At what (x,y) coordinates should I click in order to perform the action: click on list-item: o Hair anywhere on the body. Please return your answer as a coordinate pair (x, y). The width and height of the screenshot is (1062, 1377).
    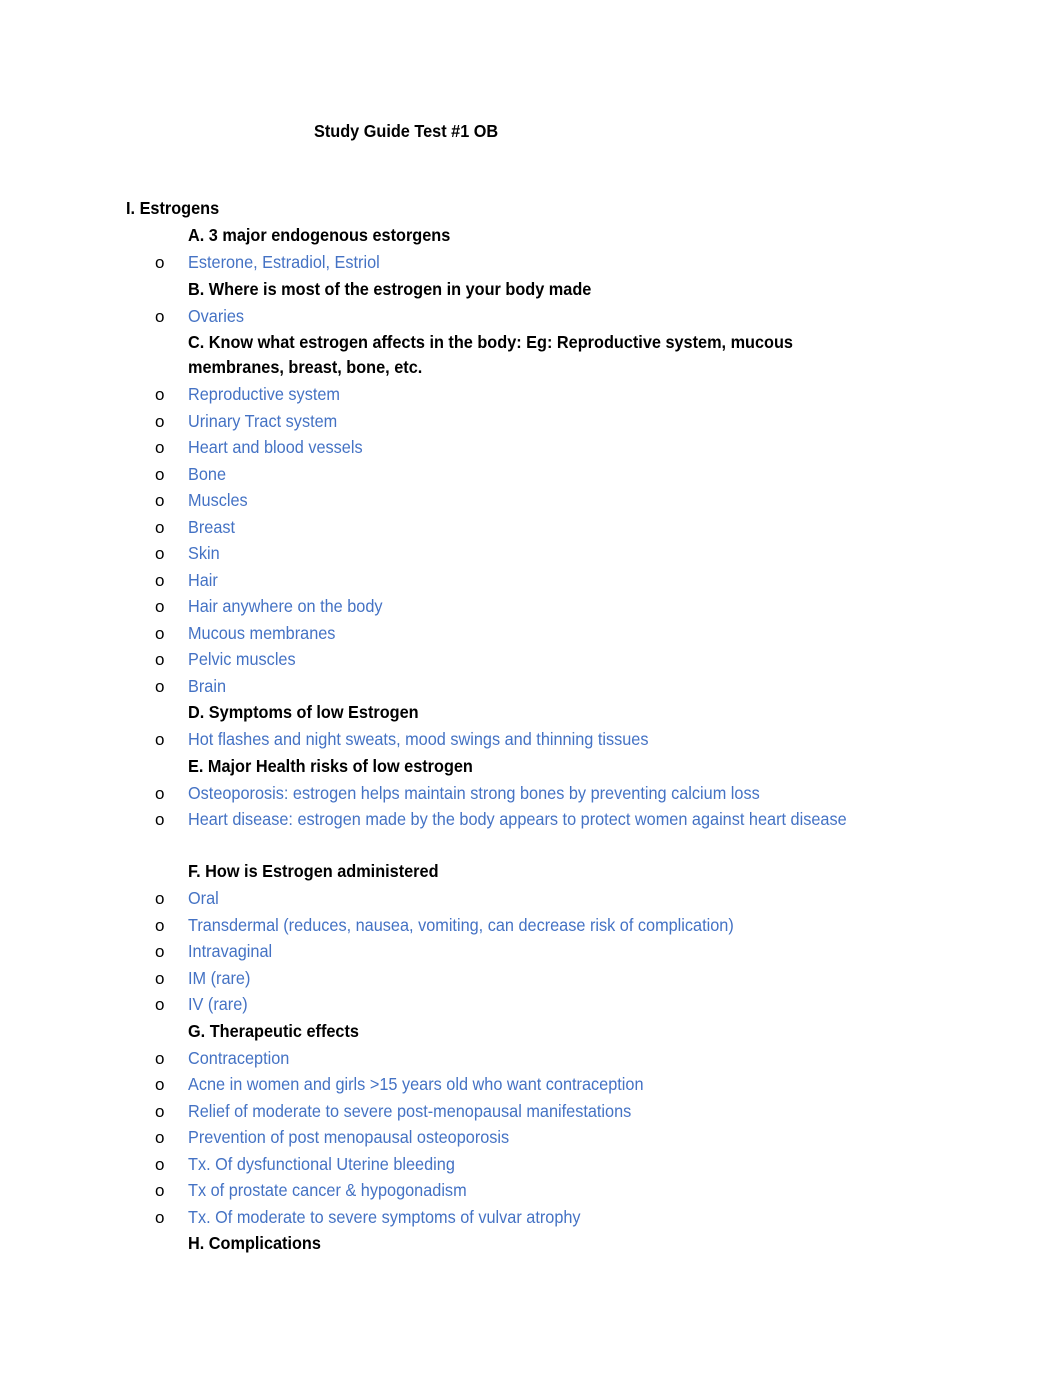
    Looking at the image, I should click on (531, 606).